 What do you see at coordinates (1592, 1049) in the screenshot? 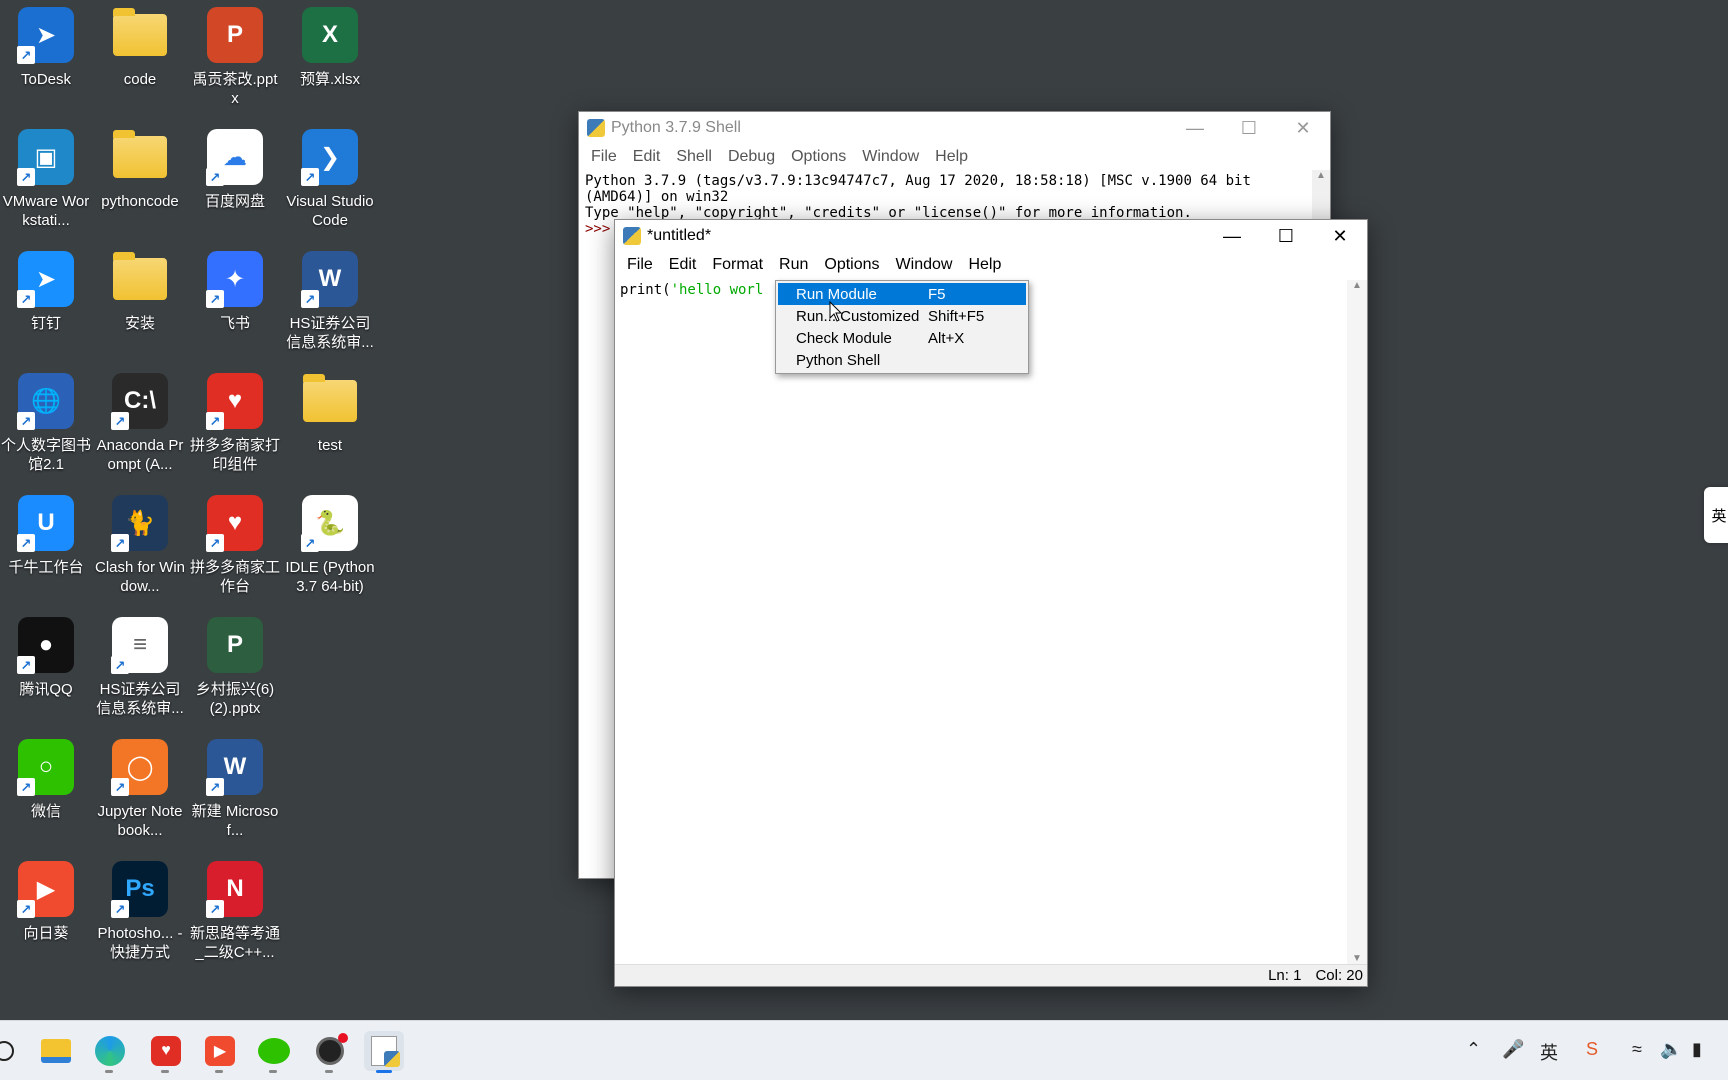
I see `sogou-icon: S` at bounding box center [1592, 1049].